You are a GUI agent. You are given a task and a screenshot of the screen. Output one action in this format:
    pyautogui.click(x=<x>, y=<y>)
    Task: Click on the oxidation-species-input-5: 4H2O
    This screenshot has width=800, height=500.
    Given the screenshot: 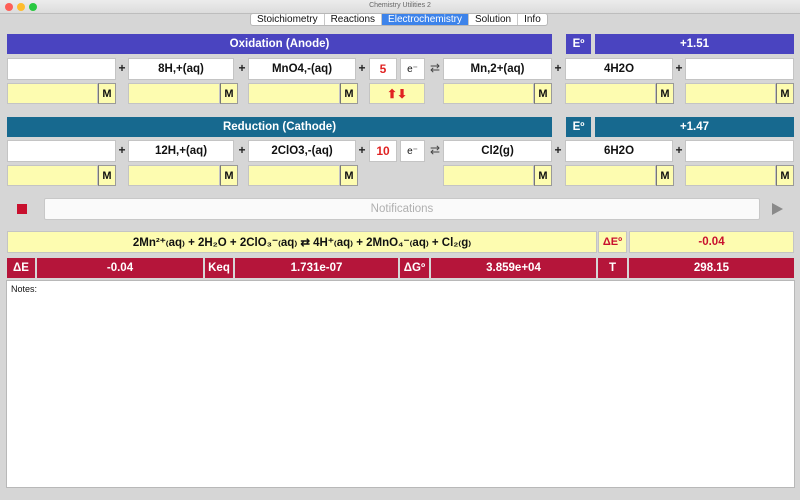 What is the action you would take?
    pyautogui.click(x=619, y=69)
    